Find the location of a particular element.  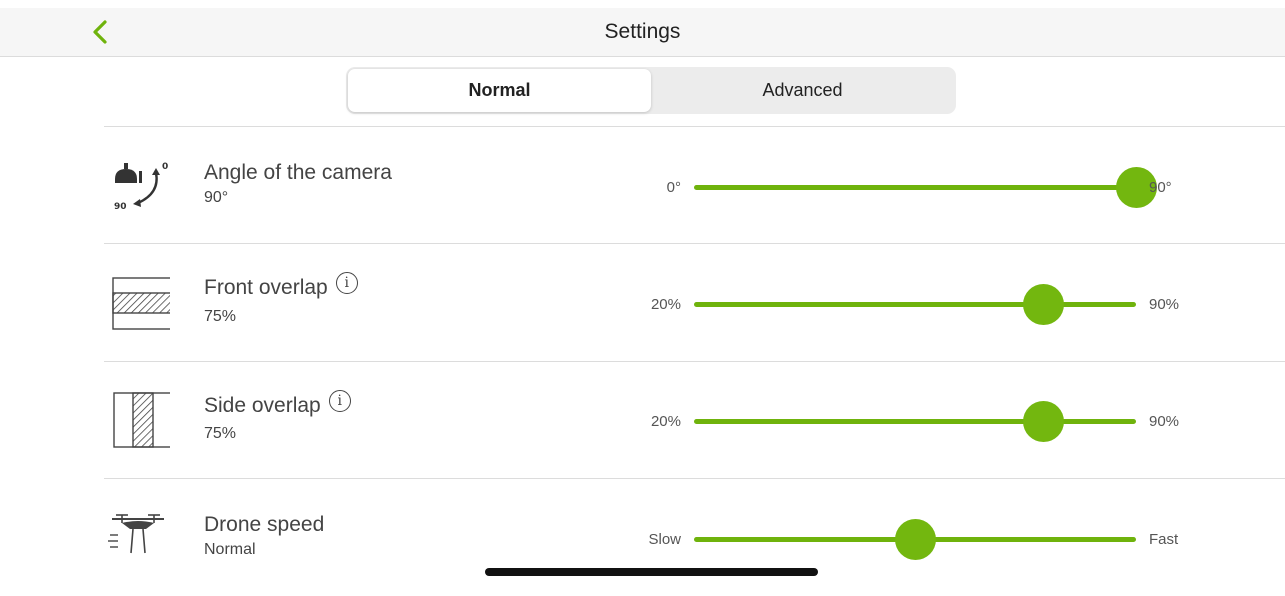

setting-title: Angle of the camera is located at coordinates (298, 173).